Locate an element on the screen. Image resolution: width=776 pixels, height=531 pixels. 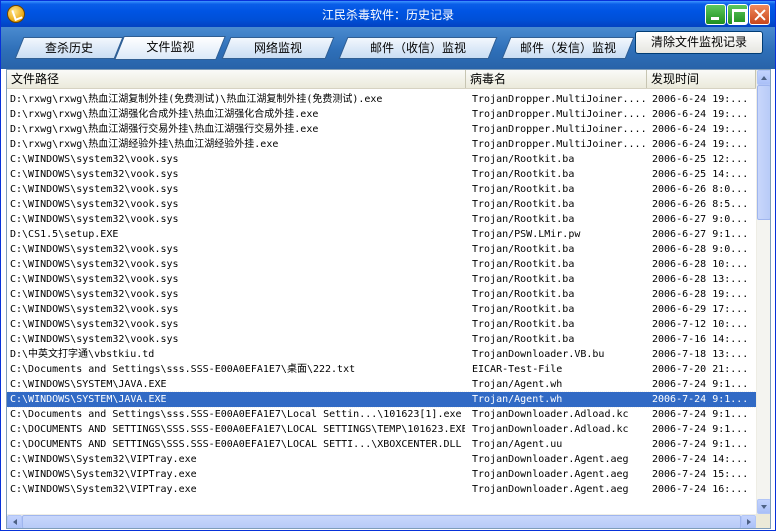
maximize-button is located at coordinates (737, 14).